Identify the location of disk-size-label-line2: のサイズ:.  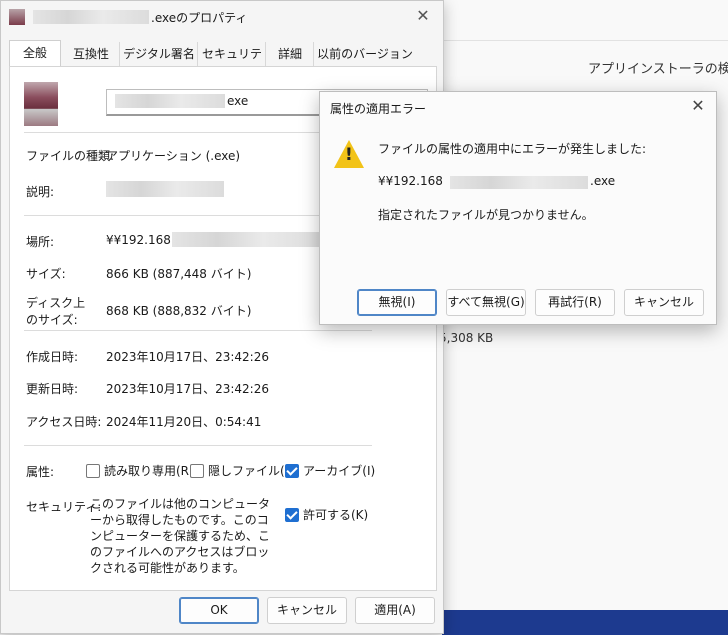
(52, 320).